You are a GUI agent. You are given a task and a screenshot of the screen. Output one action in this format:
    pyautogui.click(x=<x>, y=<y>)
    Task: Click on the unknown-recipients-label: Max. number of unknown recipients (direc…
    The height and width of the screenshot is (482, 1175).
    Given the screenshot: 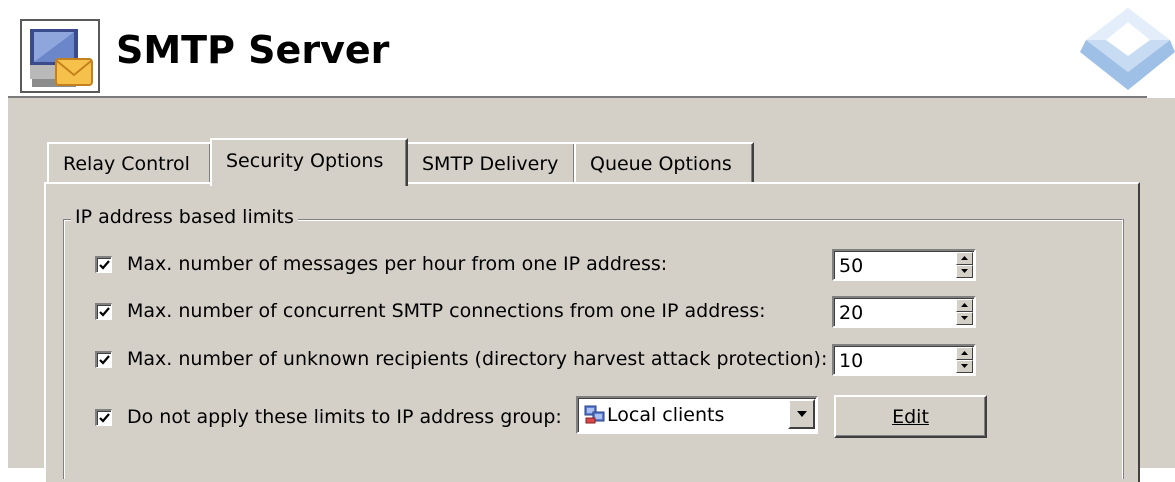 What is the action you would take?
    pyautogui.click(x=477, y=359)
    